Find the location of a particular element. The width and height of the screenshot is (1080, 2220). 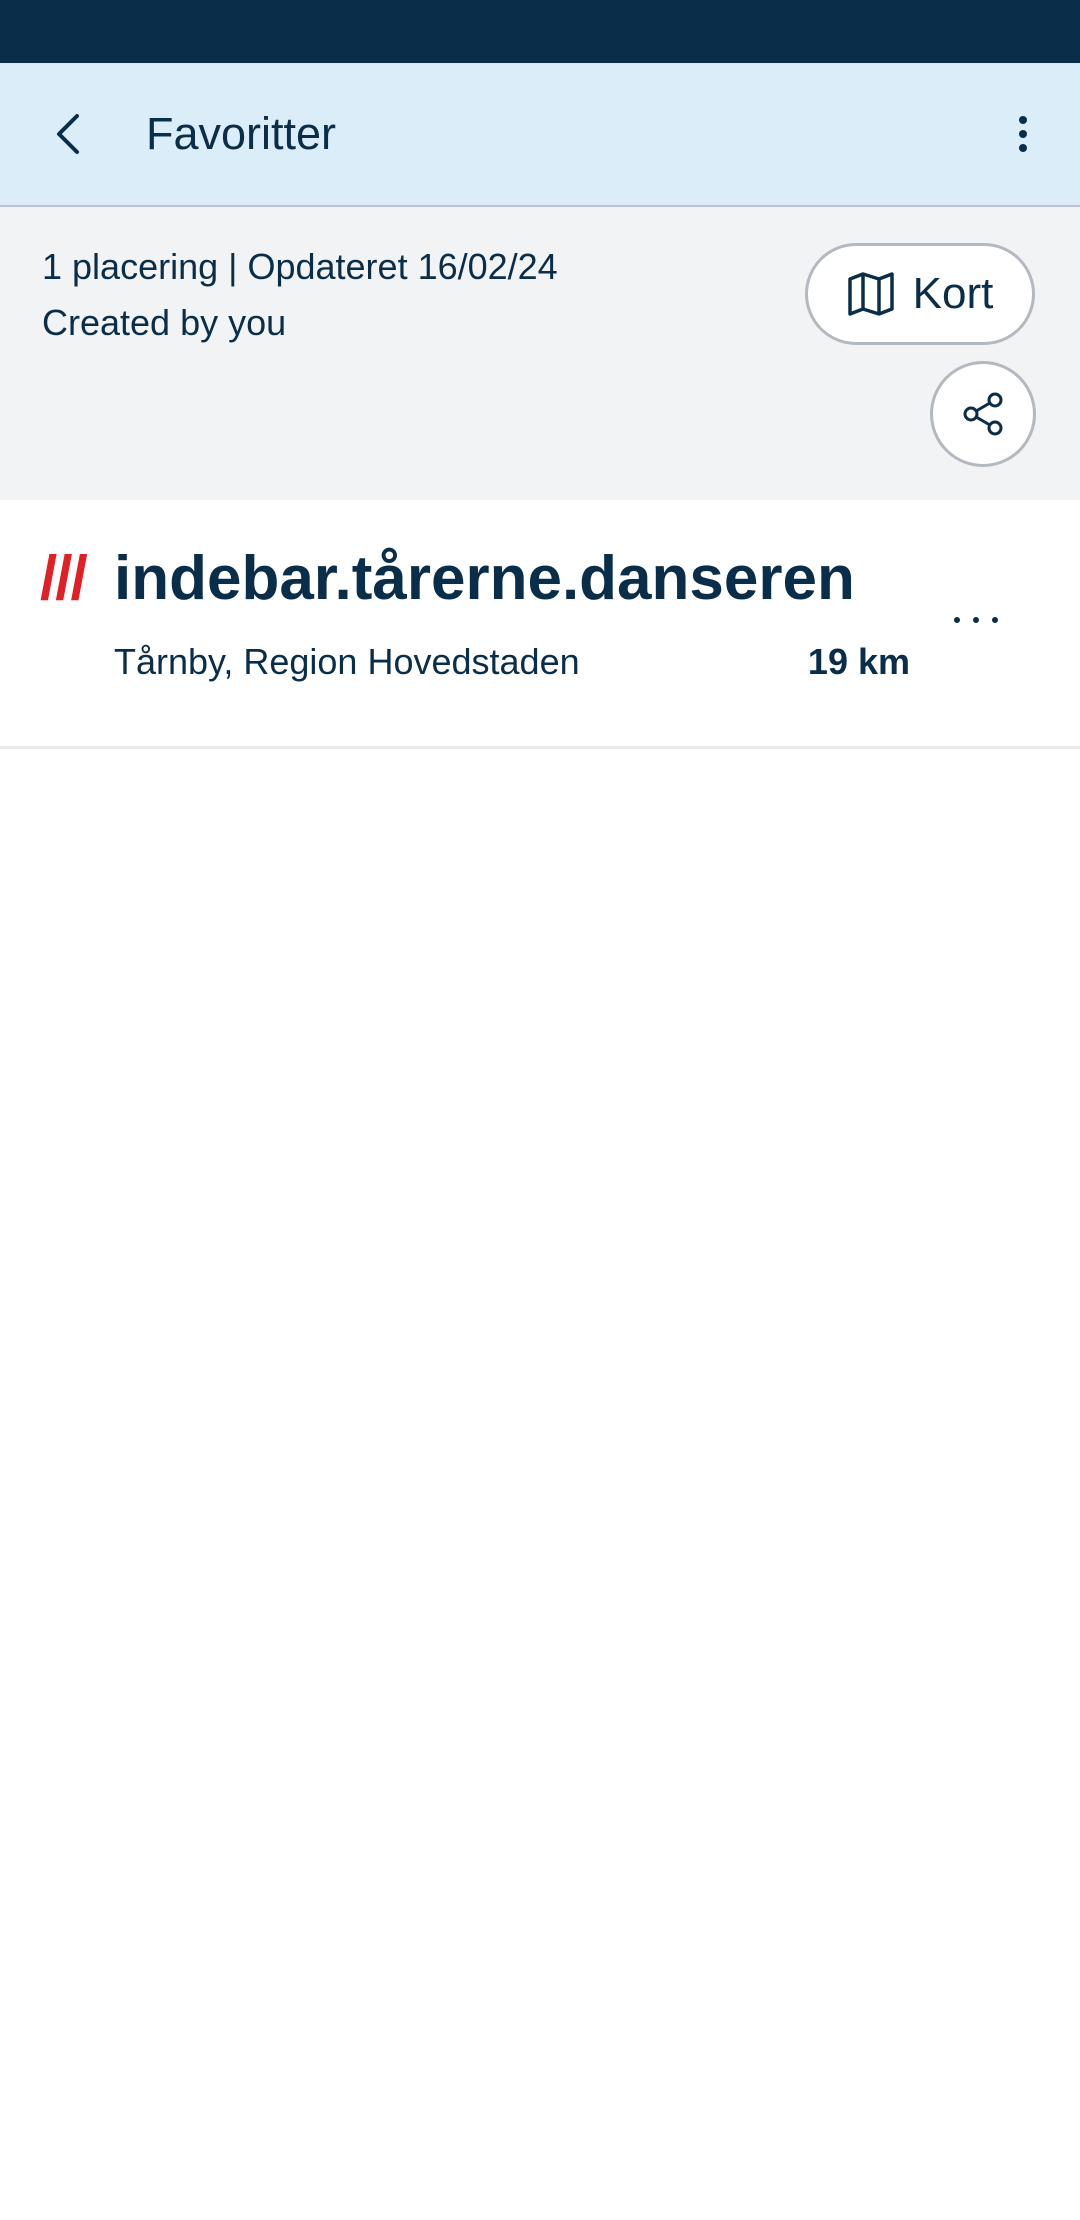

share-button is located at coordinates (983, 414).